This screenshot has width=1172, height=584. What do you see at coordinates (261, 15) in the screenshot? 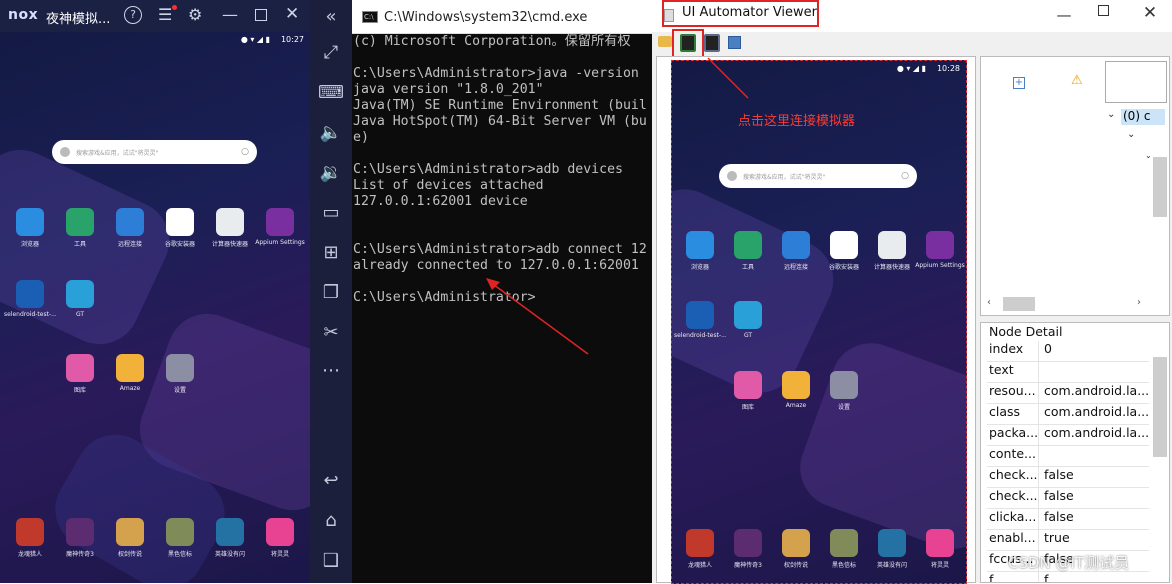
I see `maximize-icon` at bounding box center [261, 15].